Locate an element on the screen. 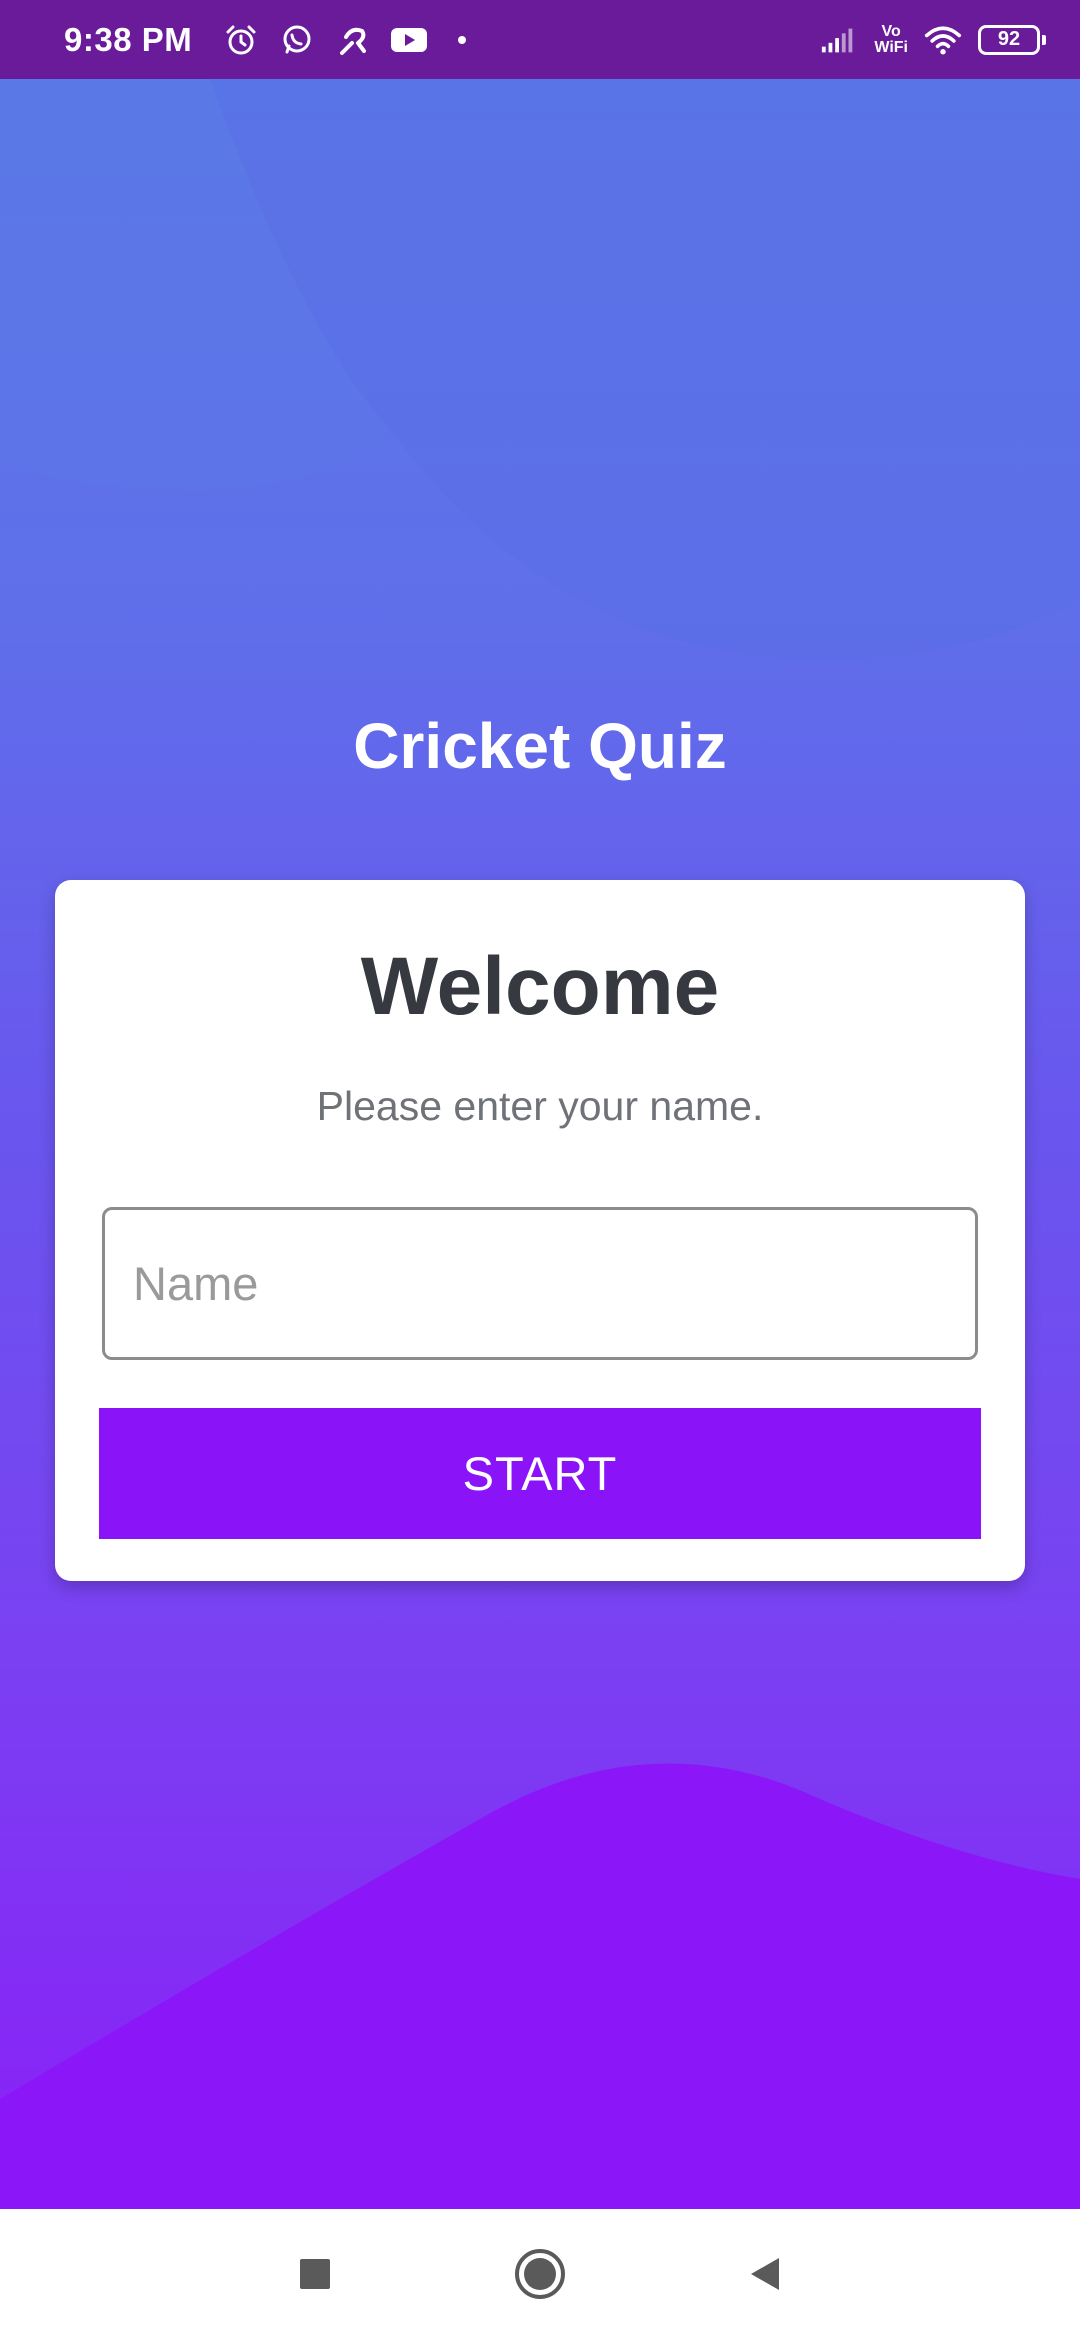 The width and height of the screenshot is (1080, 2340). notification-dot is located at coordinates (462, 39).